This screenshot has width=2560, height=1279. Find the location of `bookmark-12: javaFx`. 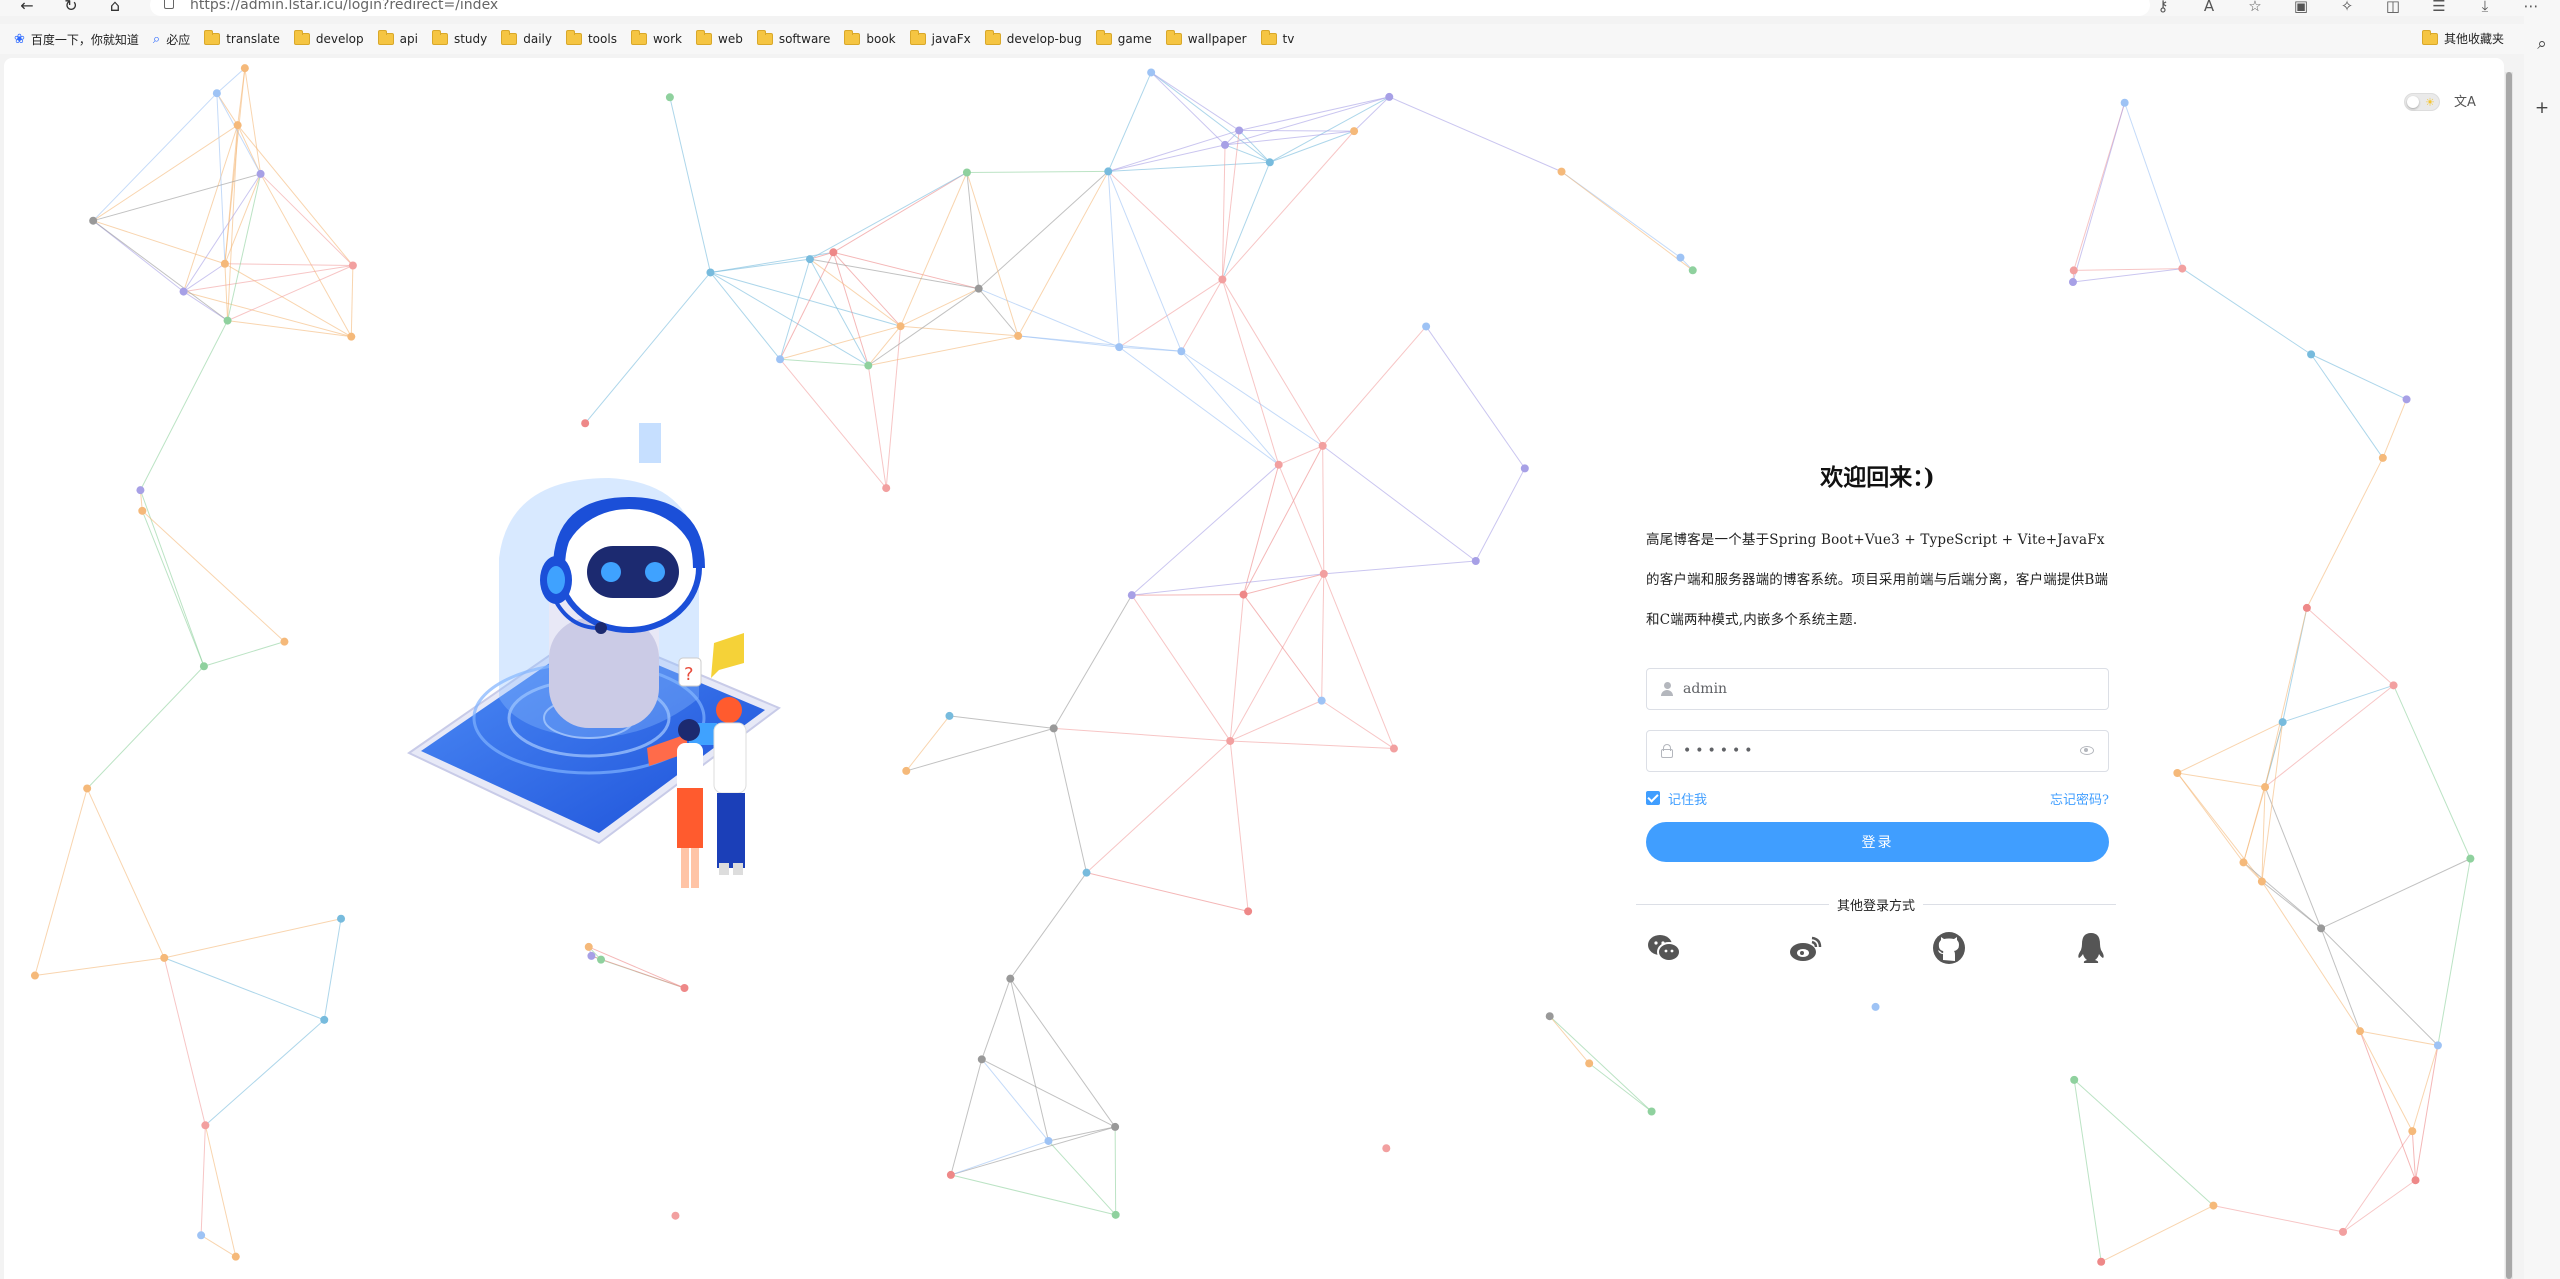

bookmark-12: javaFx is located at coordinates (940, 38).